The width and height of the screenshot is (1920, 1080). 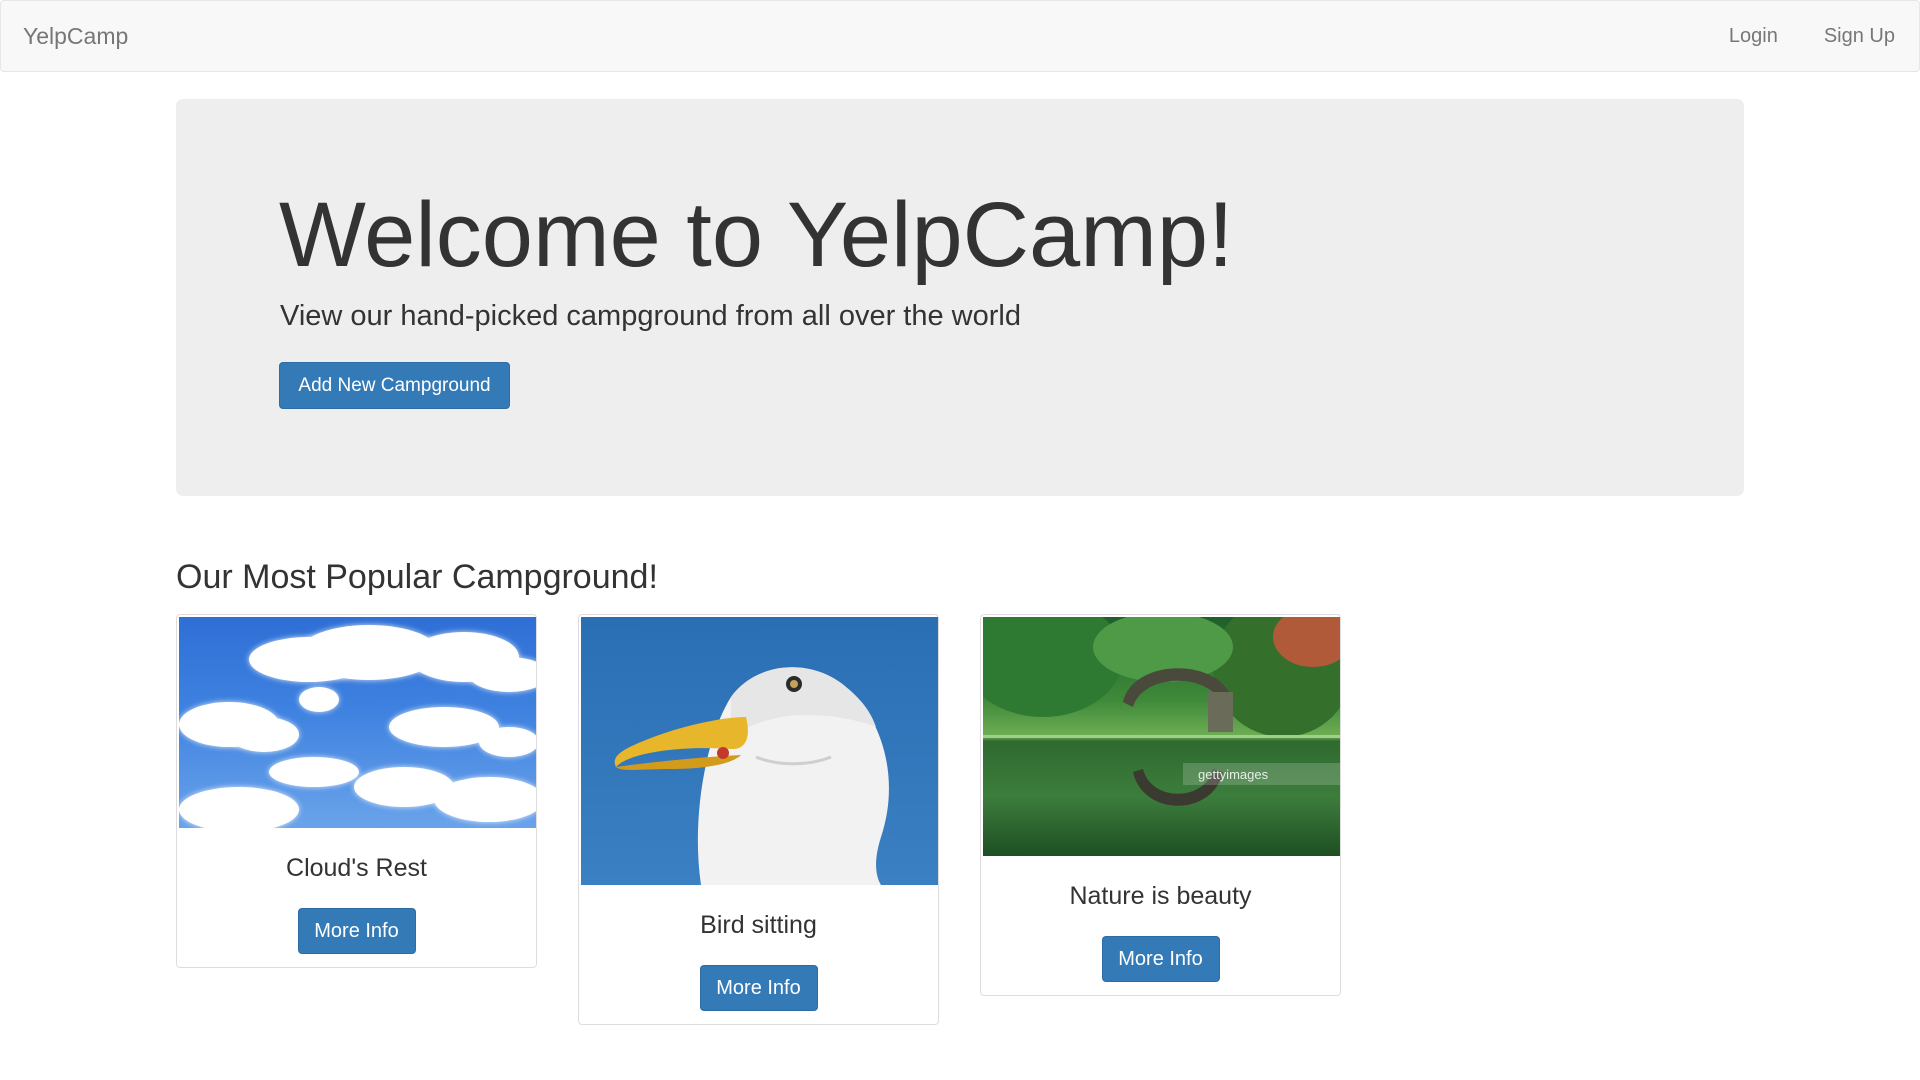 What do you see at coordinates (751, 776) in the screenshot?
I see `seagull-illustration` at bounding box center [751, 776].